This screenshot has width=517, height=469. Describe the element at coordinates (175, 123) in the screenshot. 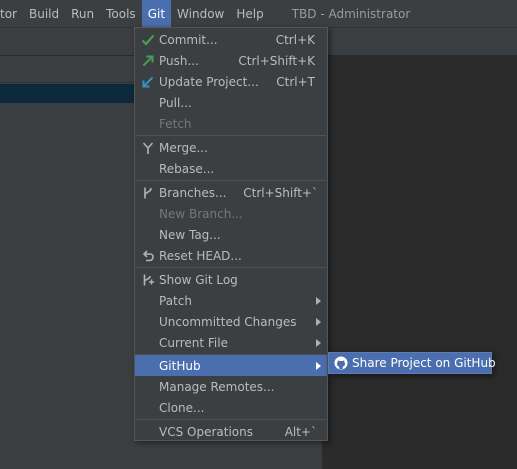

I see `menu-item-label: Fetch` at that location.